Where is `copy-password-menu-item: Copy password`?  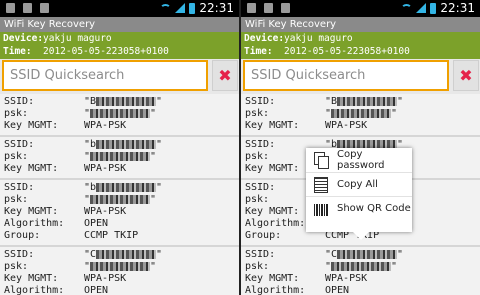 copy-password-menu-item: Copy password is located at coordinates (359, 160).